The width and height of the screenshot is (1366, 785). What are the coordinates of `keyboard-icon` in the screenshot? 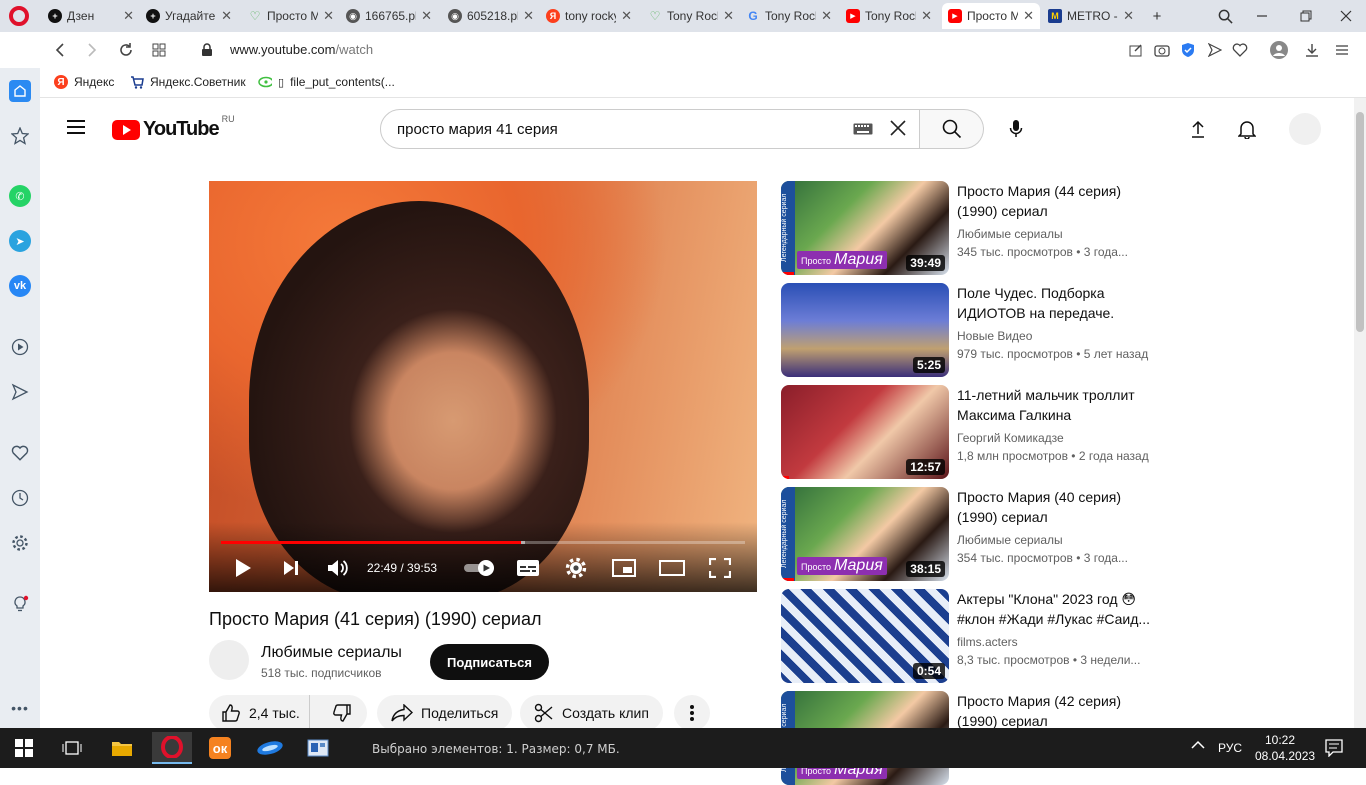 It's located at (863, 130).